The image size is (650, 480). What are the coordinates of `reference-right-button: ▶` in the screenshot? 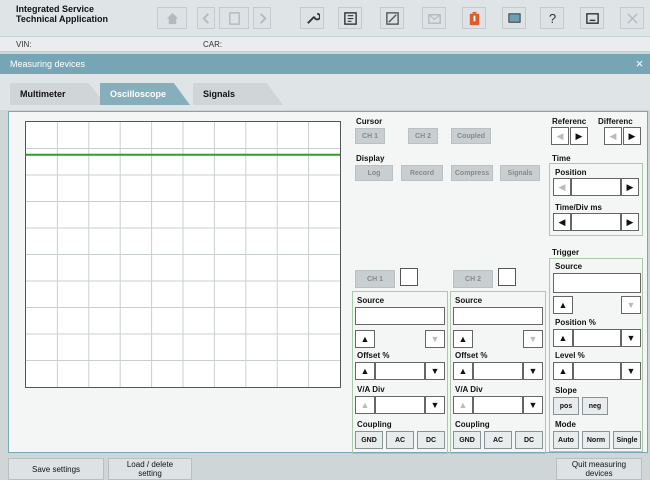 It's located at (579, 136).